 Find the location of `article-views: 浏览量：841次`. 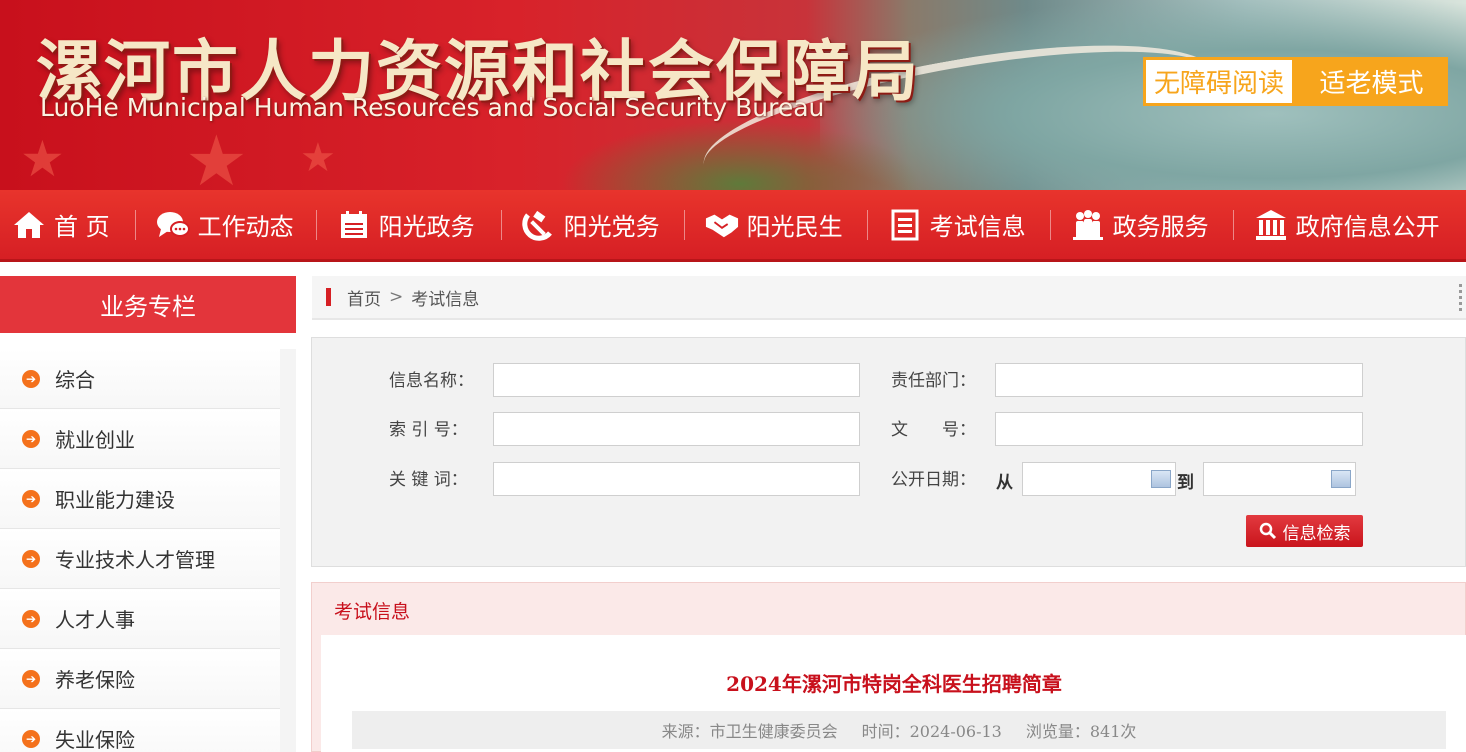

article-views: 浏览量：841次 is located at coordinates (1081, 731).